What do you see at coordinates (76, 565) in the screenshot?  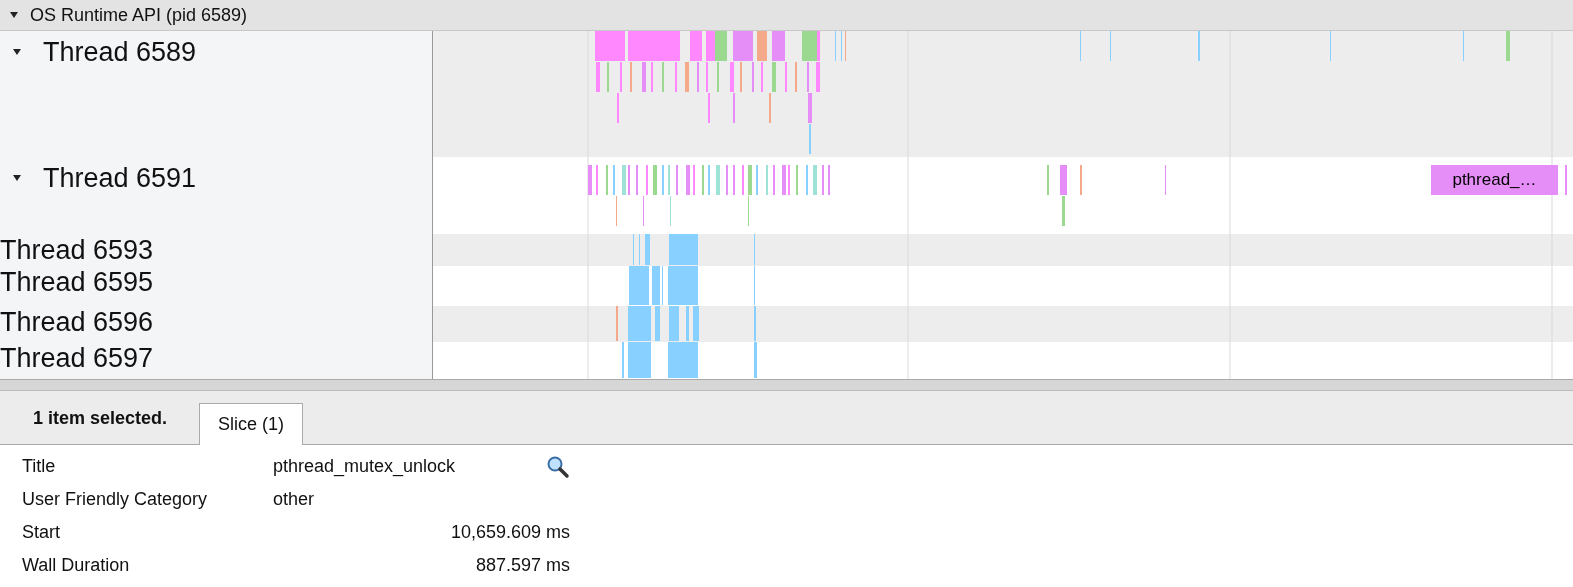 I see `detail-label: Wall Duration` at bounding box center [76, 565].